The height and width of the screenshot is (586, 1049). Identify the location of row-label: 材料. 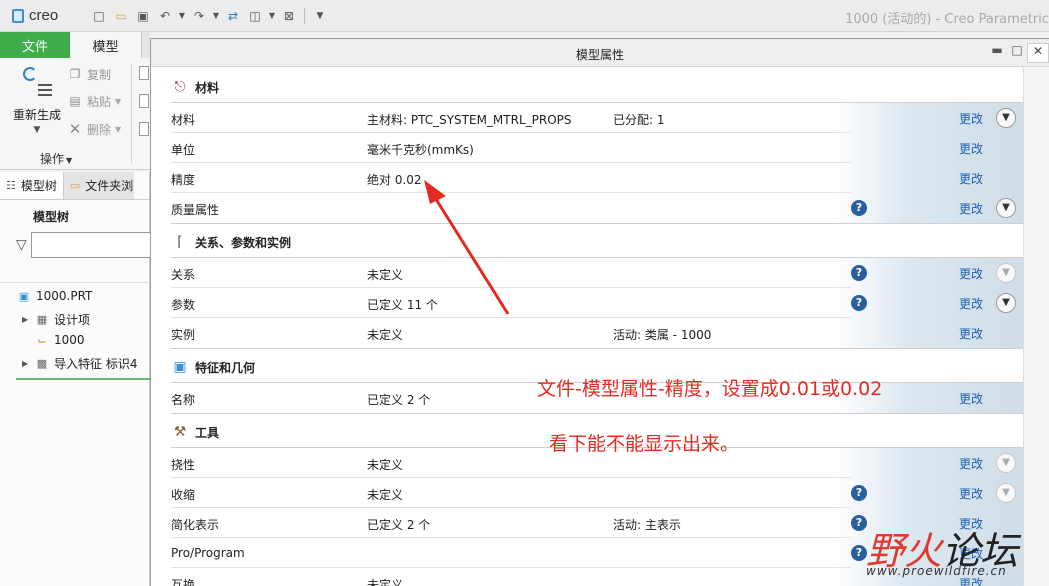
(183, 120).